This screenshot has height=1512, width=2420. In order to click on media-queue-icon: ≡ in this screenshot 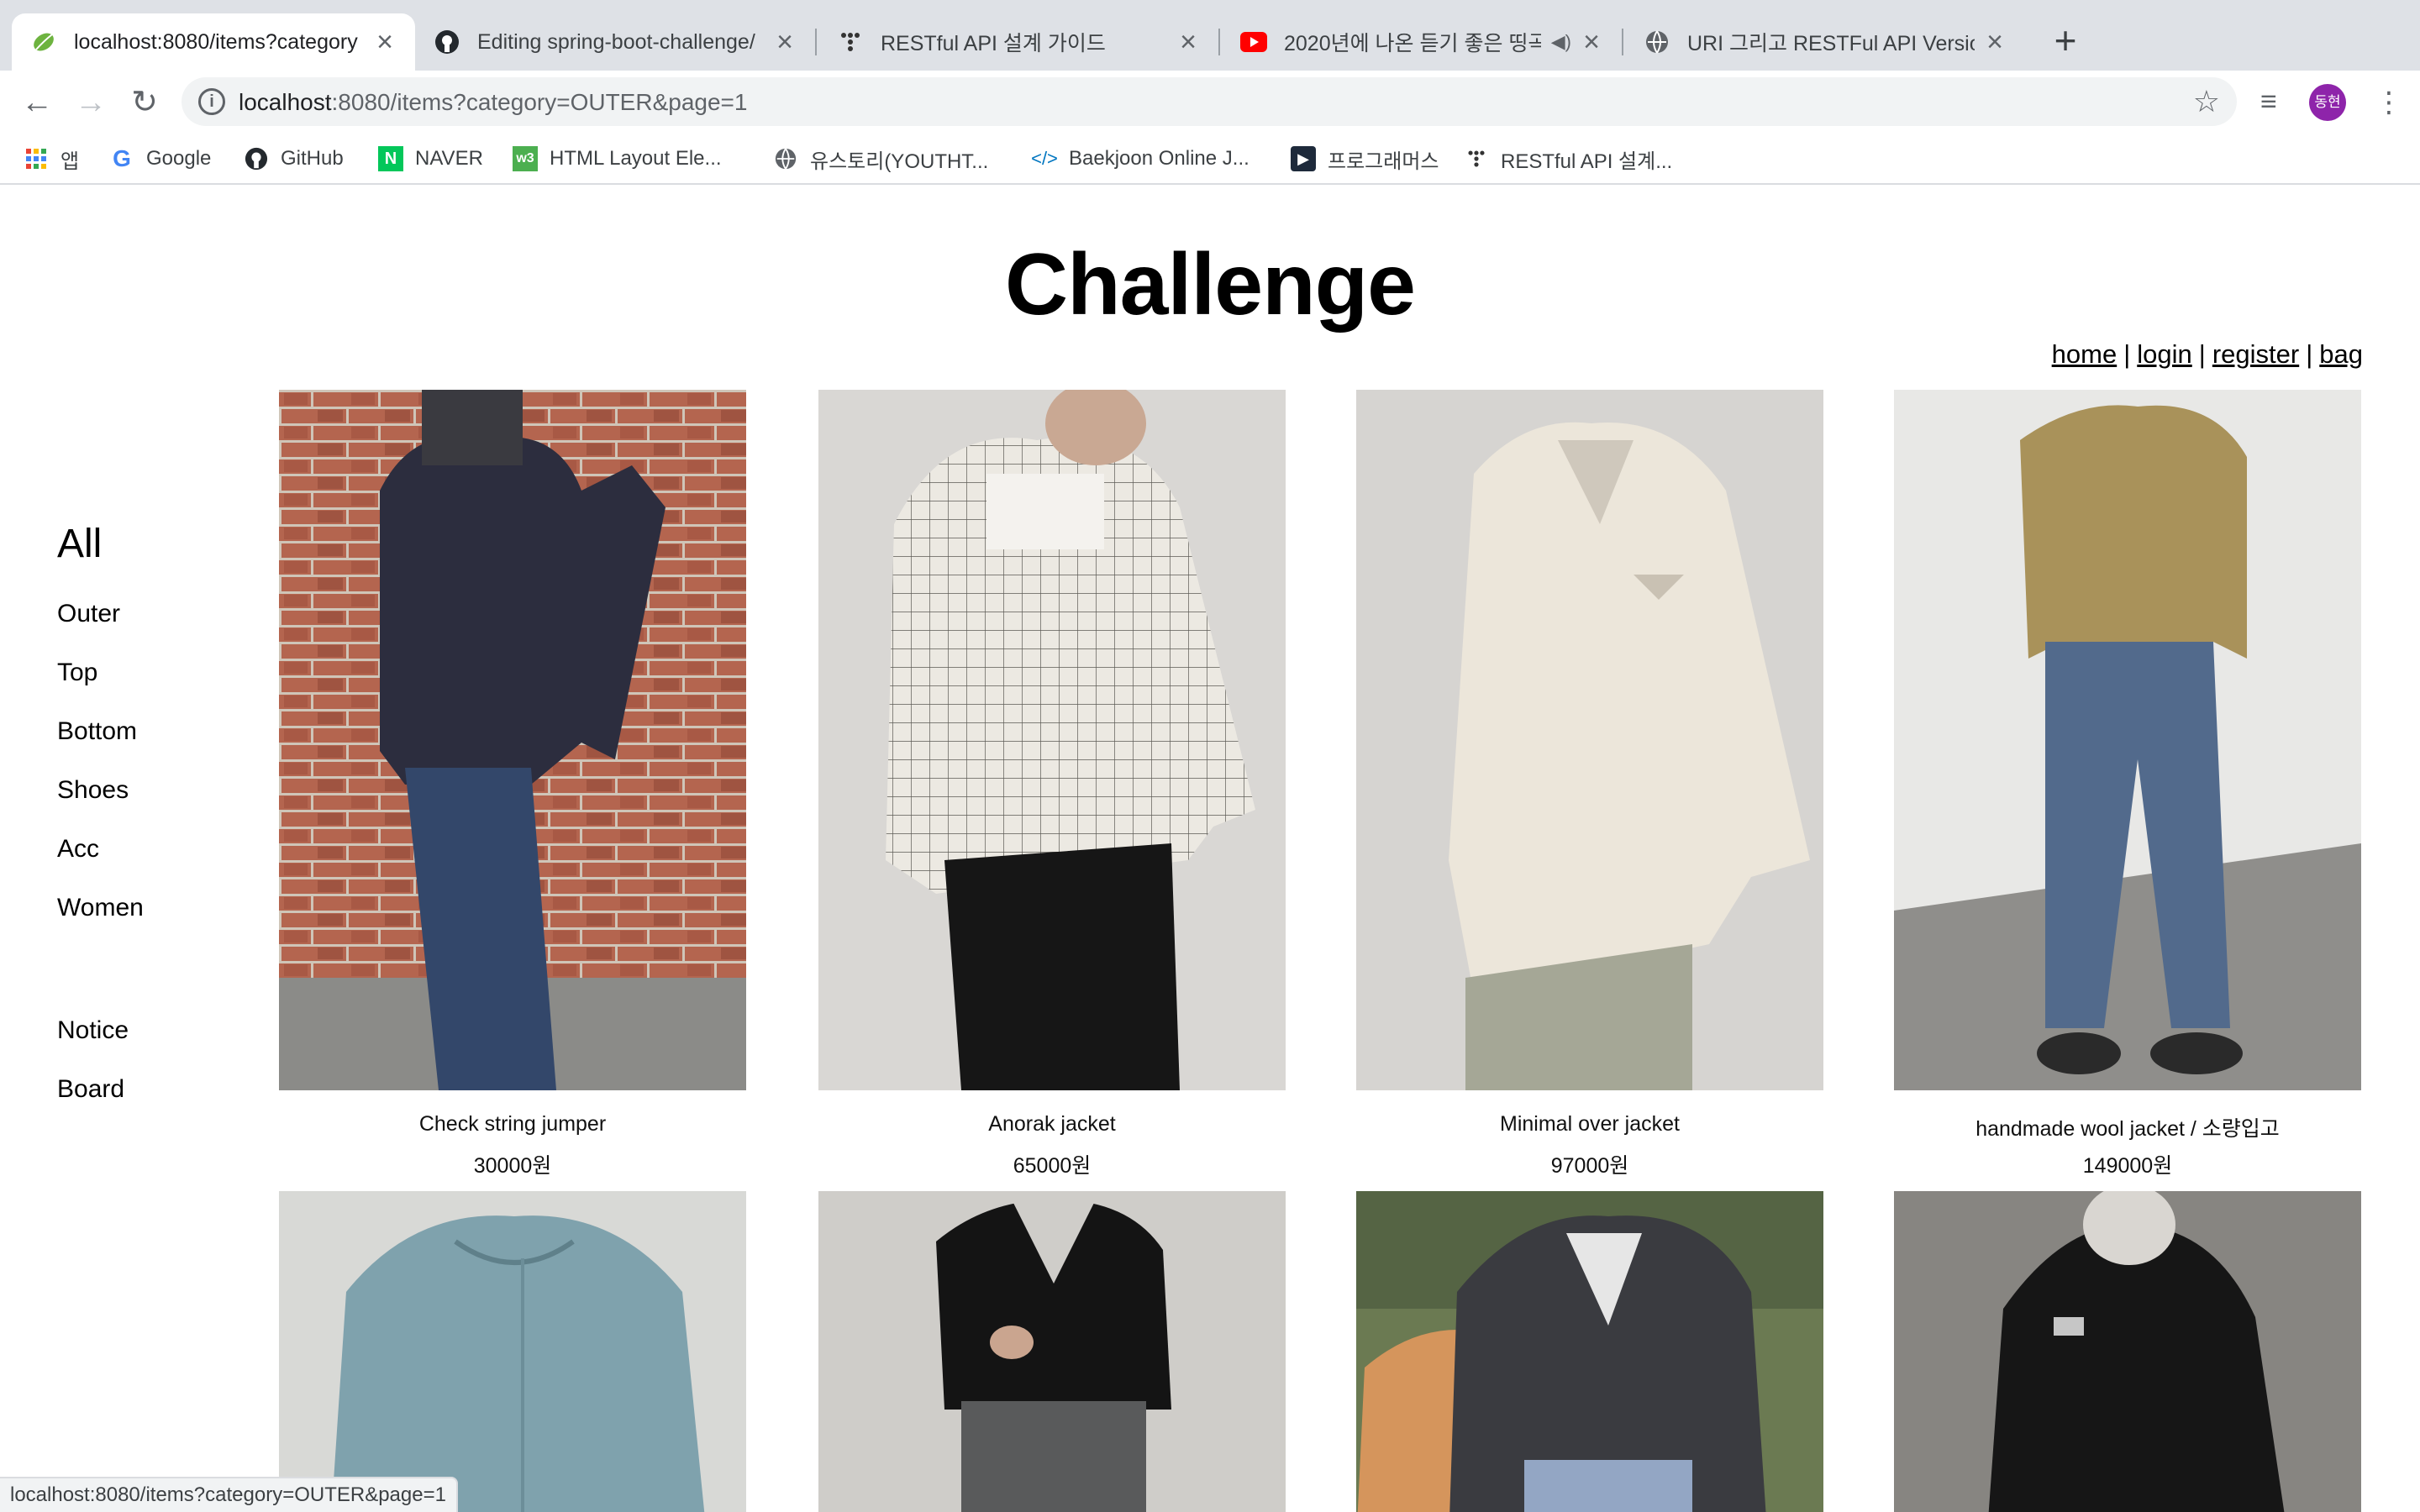, I will do `click(2268, 102)`.